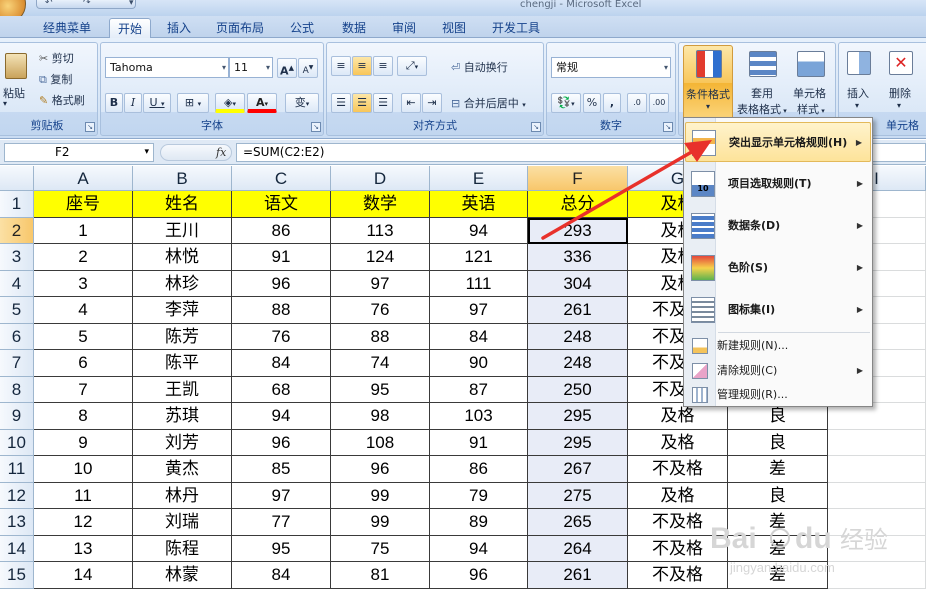 Image resolution: width=926 pixels, height=589 pixels. What do you see at coordinates (182, 310) in the screenshot?
I see `table-cell: 李萍` at bounding box center [182, 310].